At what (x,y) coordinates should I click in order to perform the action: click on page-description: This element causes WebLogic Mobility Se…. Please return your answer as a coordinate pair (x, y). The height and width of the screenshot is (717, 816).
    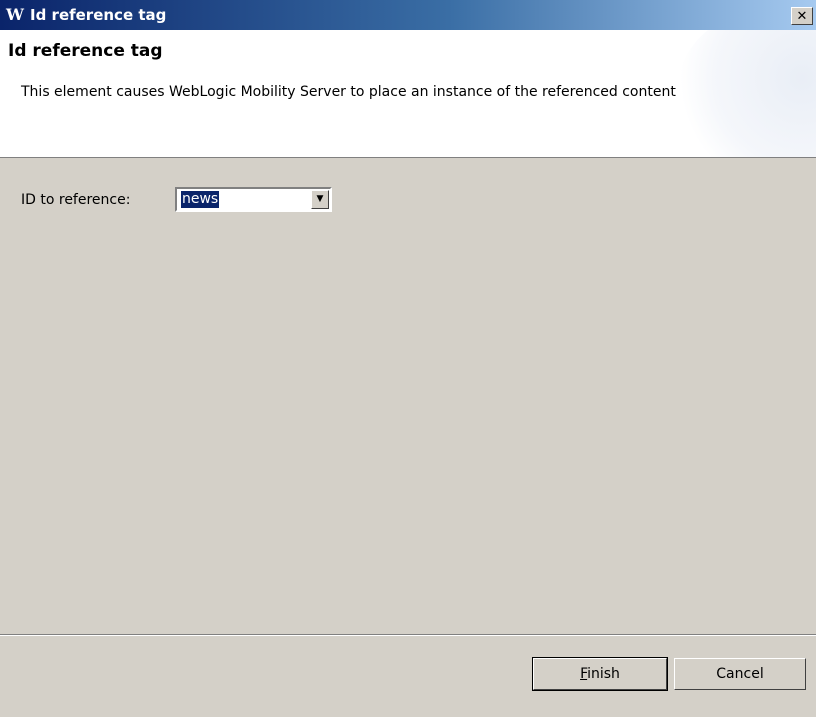
    Looking at the image, I should click on (348, 92).